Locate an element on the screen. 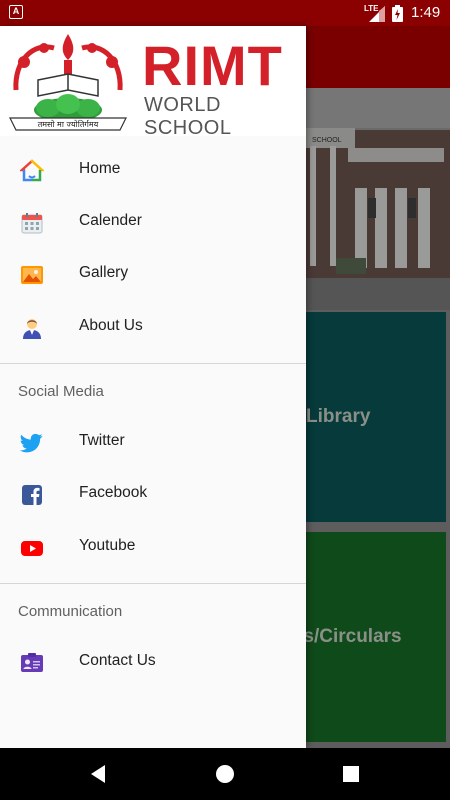 The height and width of the screenshot is (800, 450). back-icon is located at coordinates (99, 774).